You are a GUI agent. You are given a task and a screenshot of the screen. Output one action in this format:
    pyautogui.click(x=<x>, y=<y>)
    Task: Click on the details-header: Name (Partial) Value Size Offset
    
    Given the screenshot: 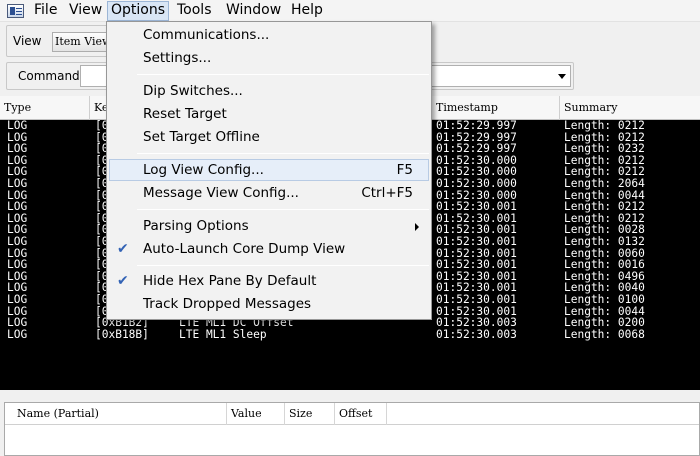 What is the action you would take?
    pyautogui.click(x=352, y=414)
    